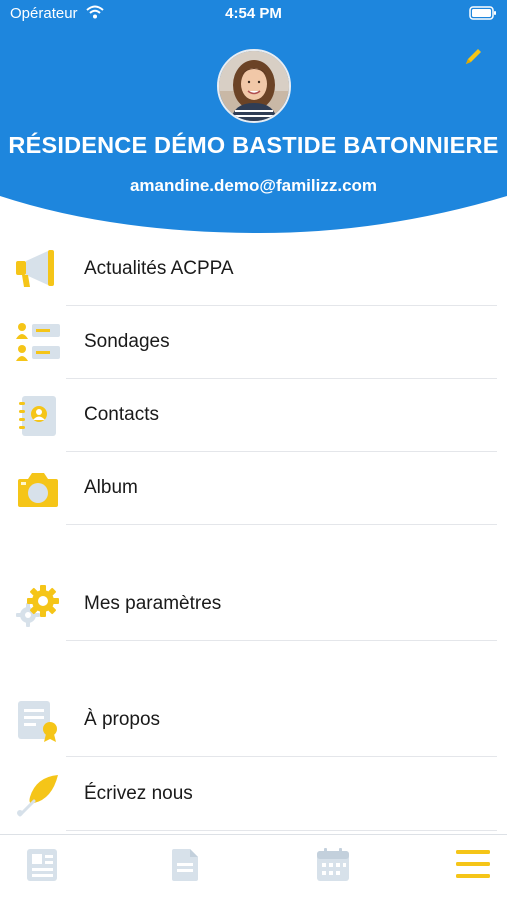  Describe the element at coordinates (38, 605) in the screenshot. I see `gear-icon` at that location.